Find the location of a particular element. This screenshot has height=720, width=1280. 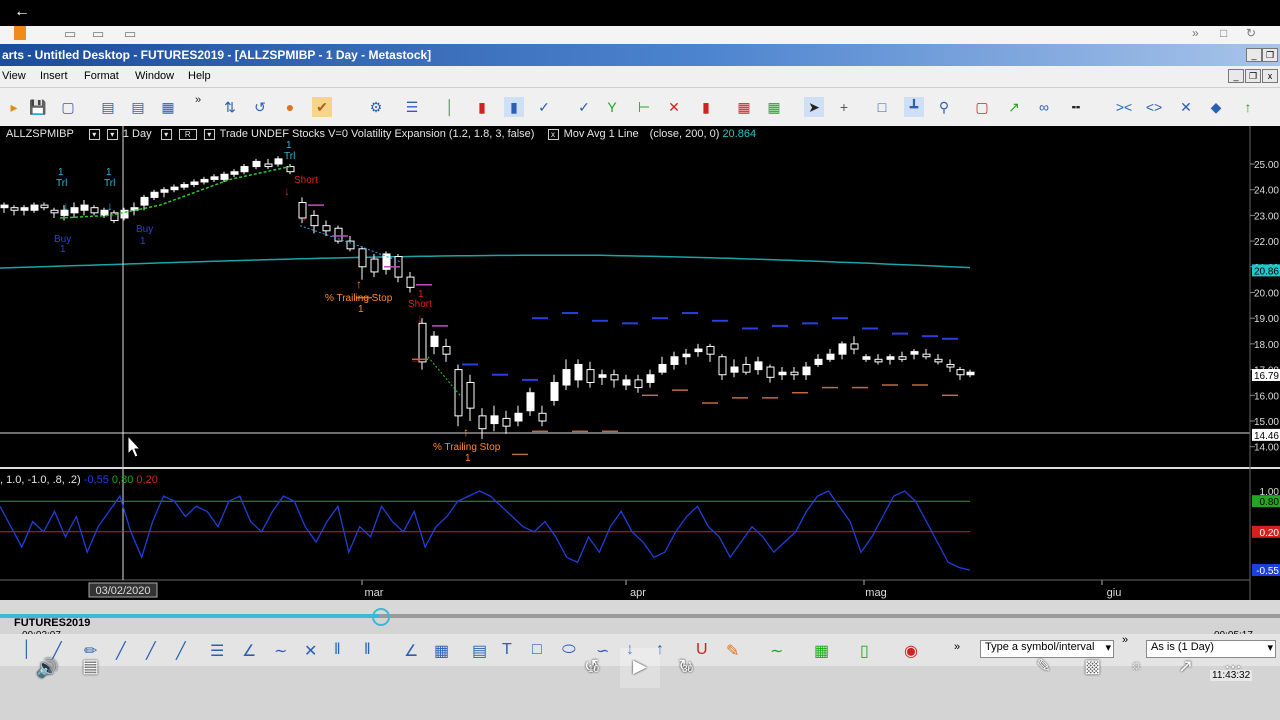

indicator-icon: Y is located at coordinates (612, 107).